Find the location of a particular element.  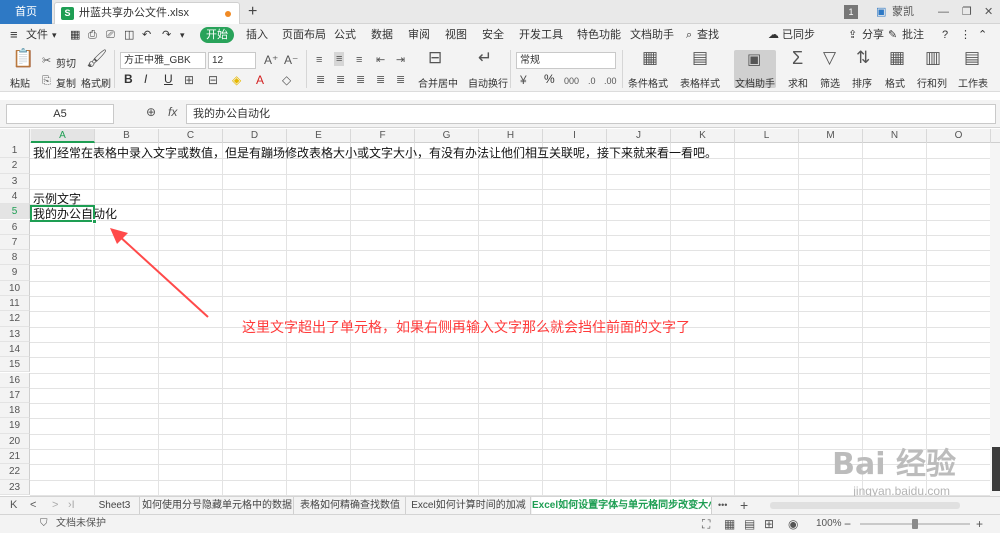

wrap-text-button: 自动换行 is located at coordinates (488, 82).